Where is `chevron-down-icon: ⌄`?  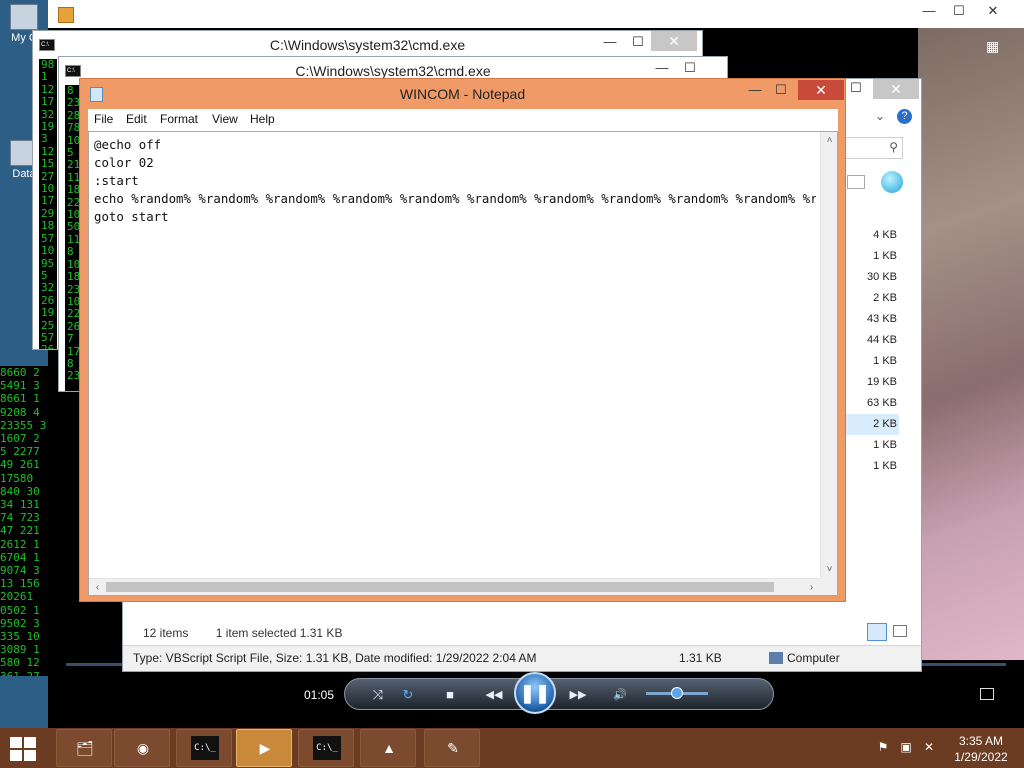
chevron-down-icon: ⌄ is located at coordinates (880, 116).